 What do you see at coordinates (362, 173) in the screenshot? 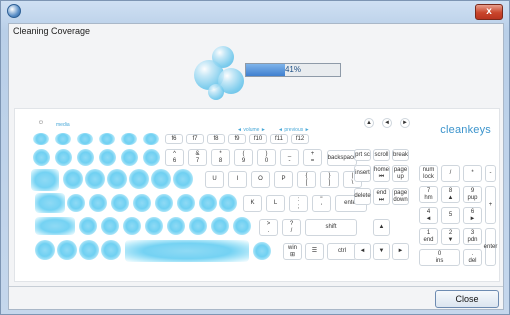
I see `key-nav-mid: insert` at bounding box center [362, 173].